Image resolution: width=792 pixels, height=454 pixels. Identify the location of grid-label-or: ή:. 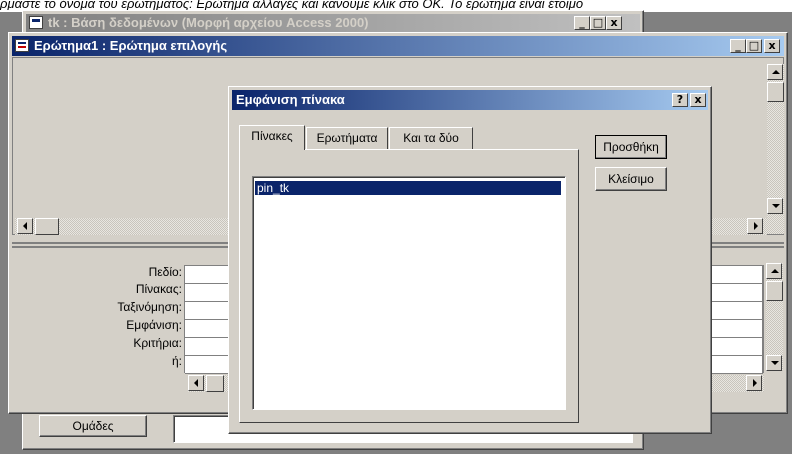
(176, 361).